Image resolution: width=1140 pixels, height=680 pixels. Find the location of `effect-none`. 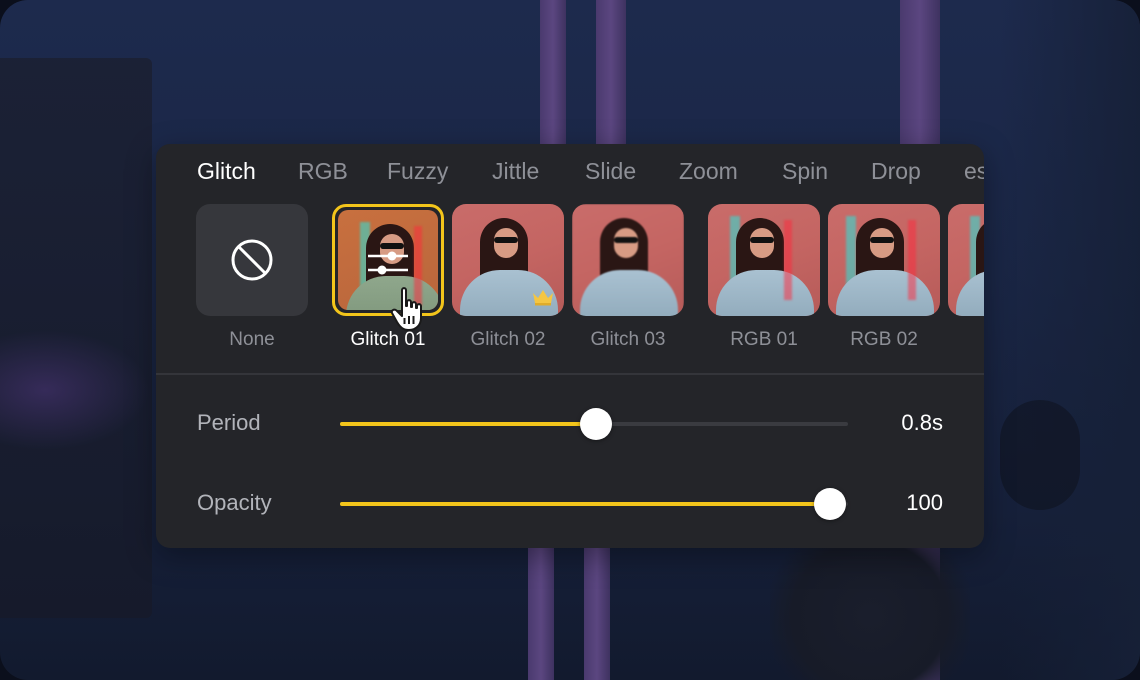

effect-none is located at coordinates (252, 260).